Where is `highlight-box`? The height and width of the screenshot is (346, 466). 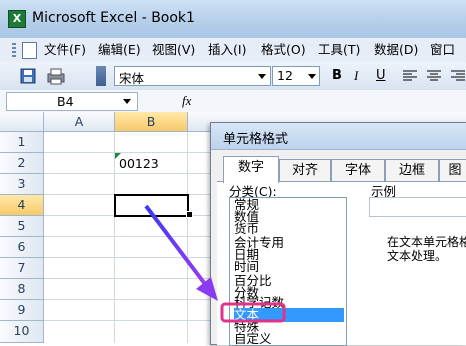
highlight-box is located at coordinates (253, 312).